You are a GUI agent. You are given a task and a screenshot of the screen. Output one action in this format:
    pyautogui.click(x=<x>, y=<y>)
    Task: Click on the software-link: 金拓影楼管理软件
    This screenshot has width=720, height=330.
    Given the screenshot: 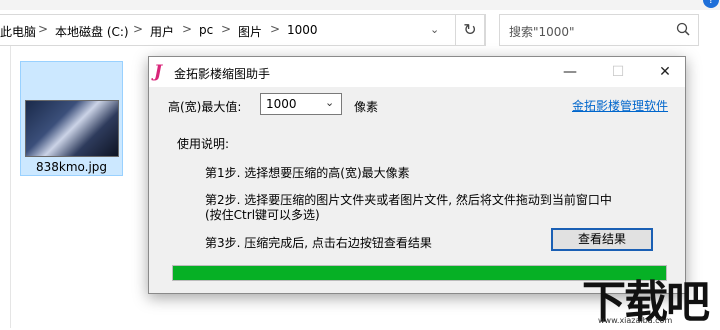 What is the action you would take?
    pyautogui.click(x=620, y=105)
    